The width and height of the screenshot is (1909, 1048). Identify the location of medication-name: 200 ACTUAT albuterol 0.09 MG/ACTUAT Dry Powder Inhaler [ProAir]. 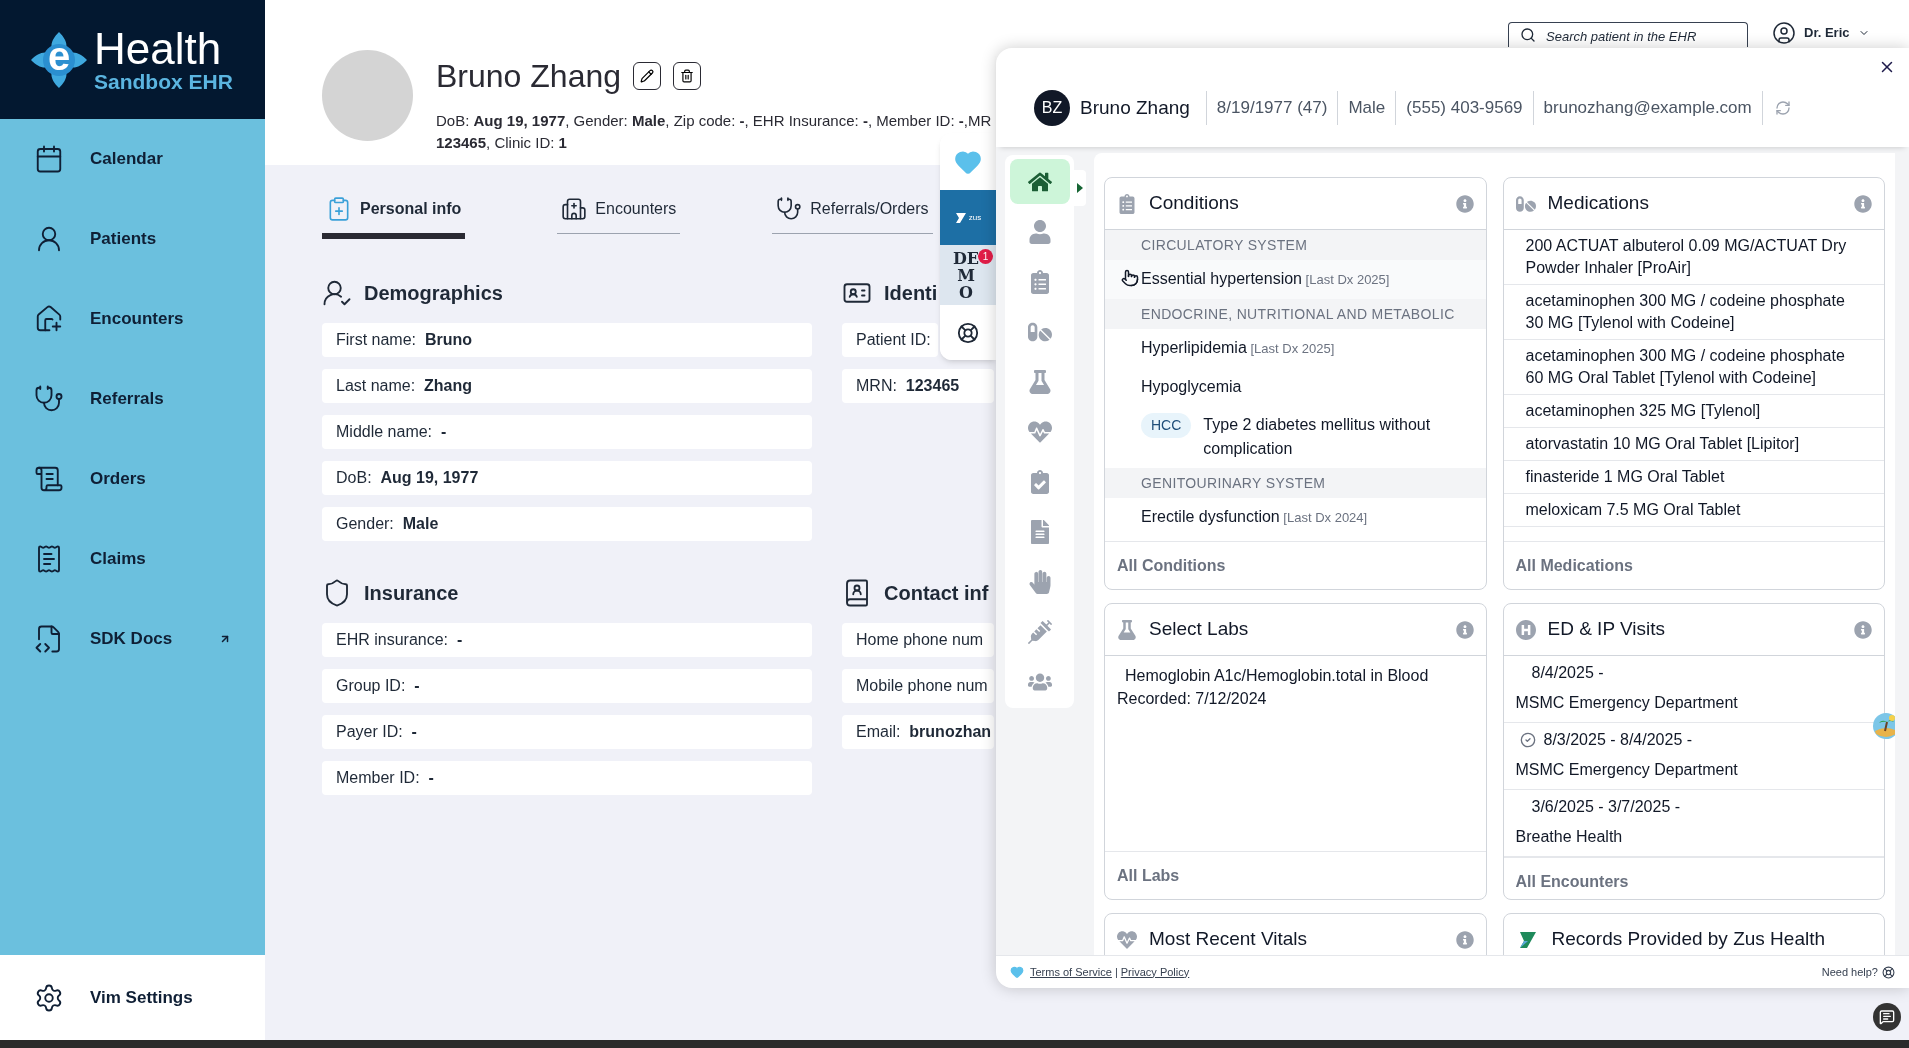
(1693, 257).